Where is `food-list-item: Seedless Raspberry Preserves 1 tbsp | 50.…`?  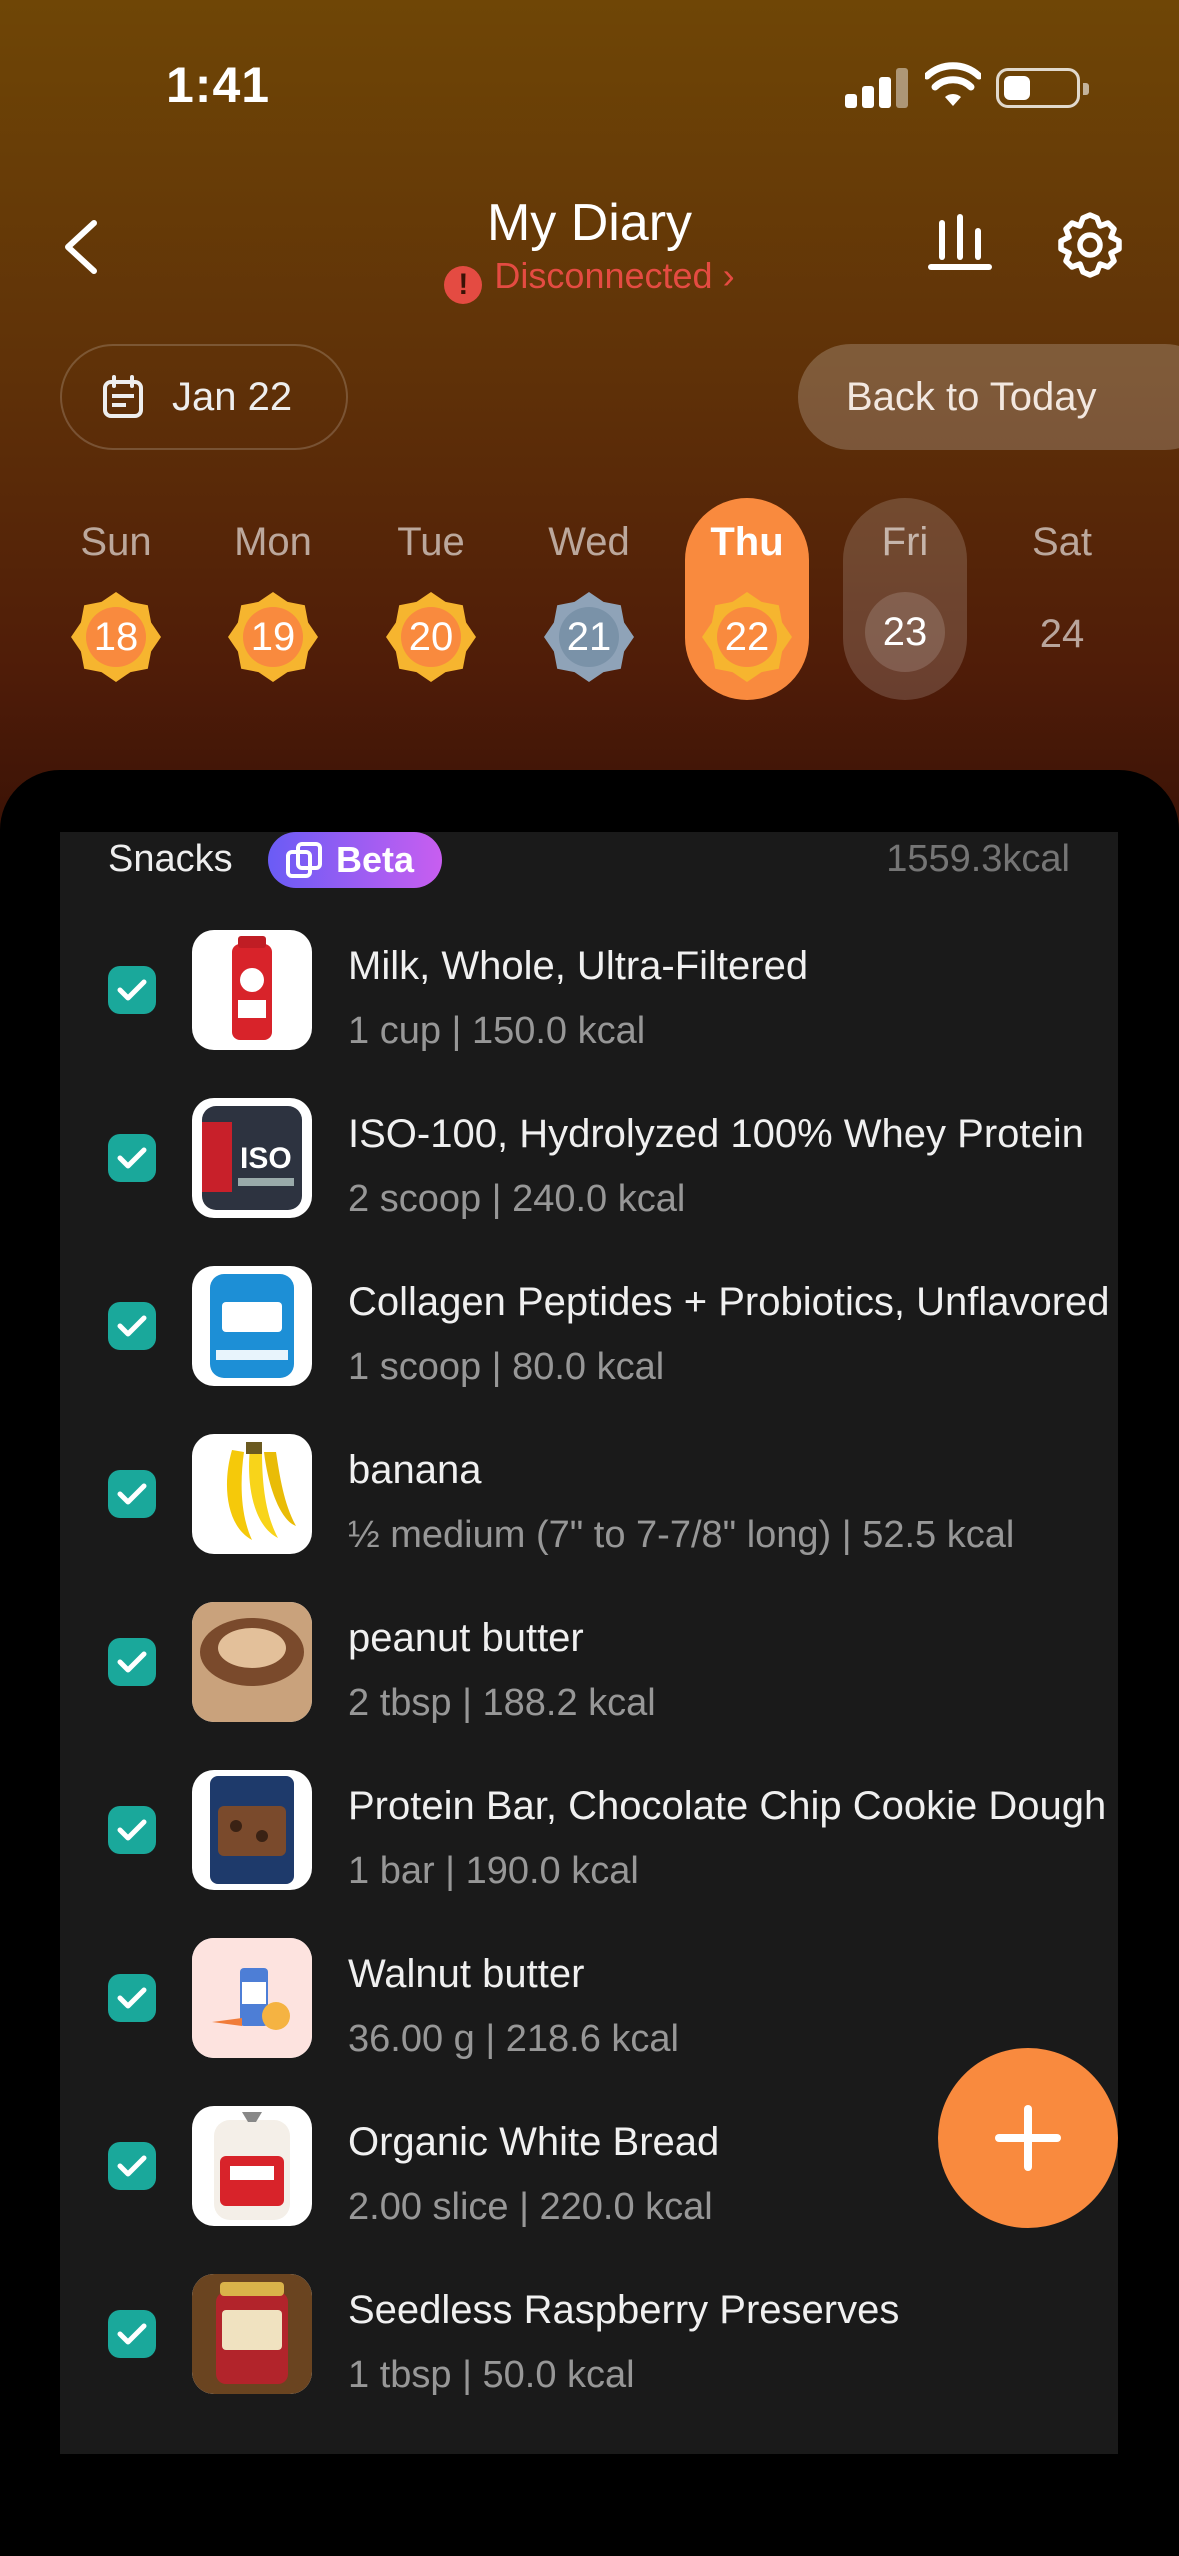
food-list-item: Seedless Raspberry Preserves 1 tbsp | 50.… is located at coordinates (589, 2338).